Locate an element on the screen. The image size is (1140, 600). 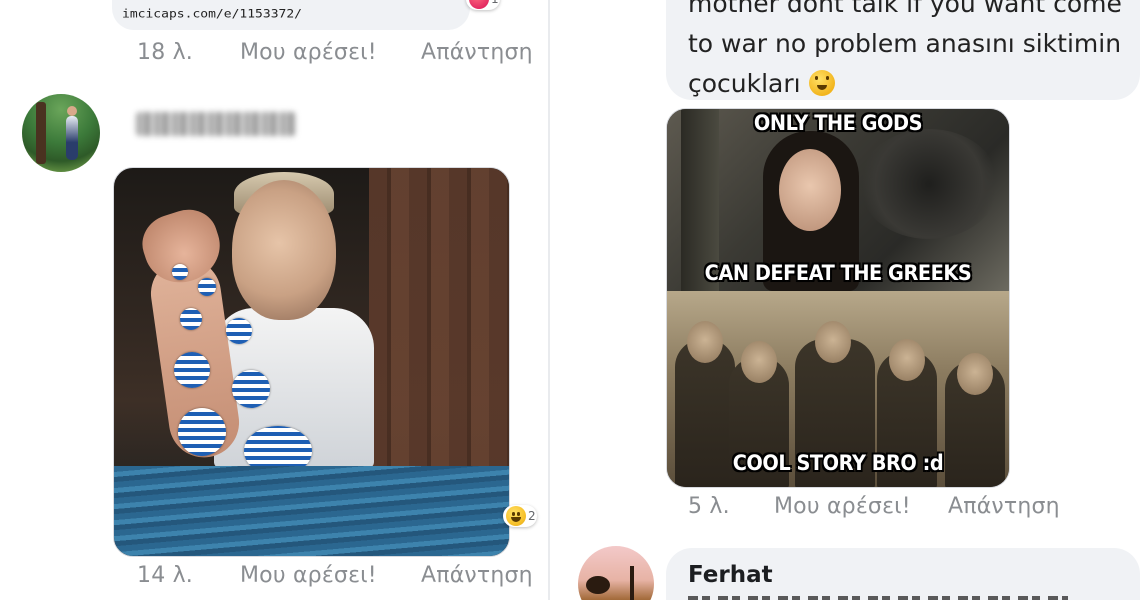
comment-text-line-1: mother dont talk if you want come is located at coordinates (905, 9).